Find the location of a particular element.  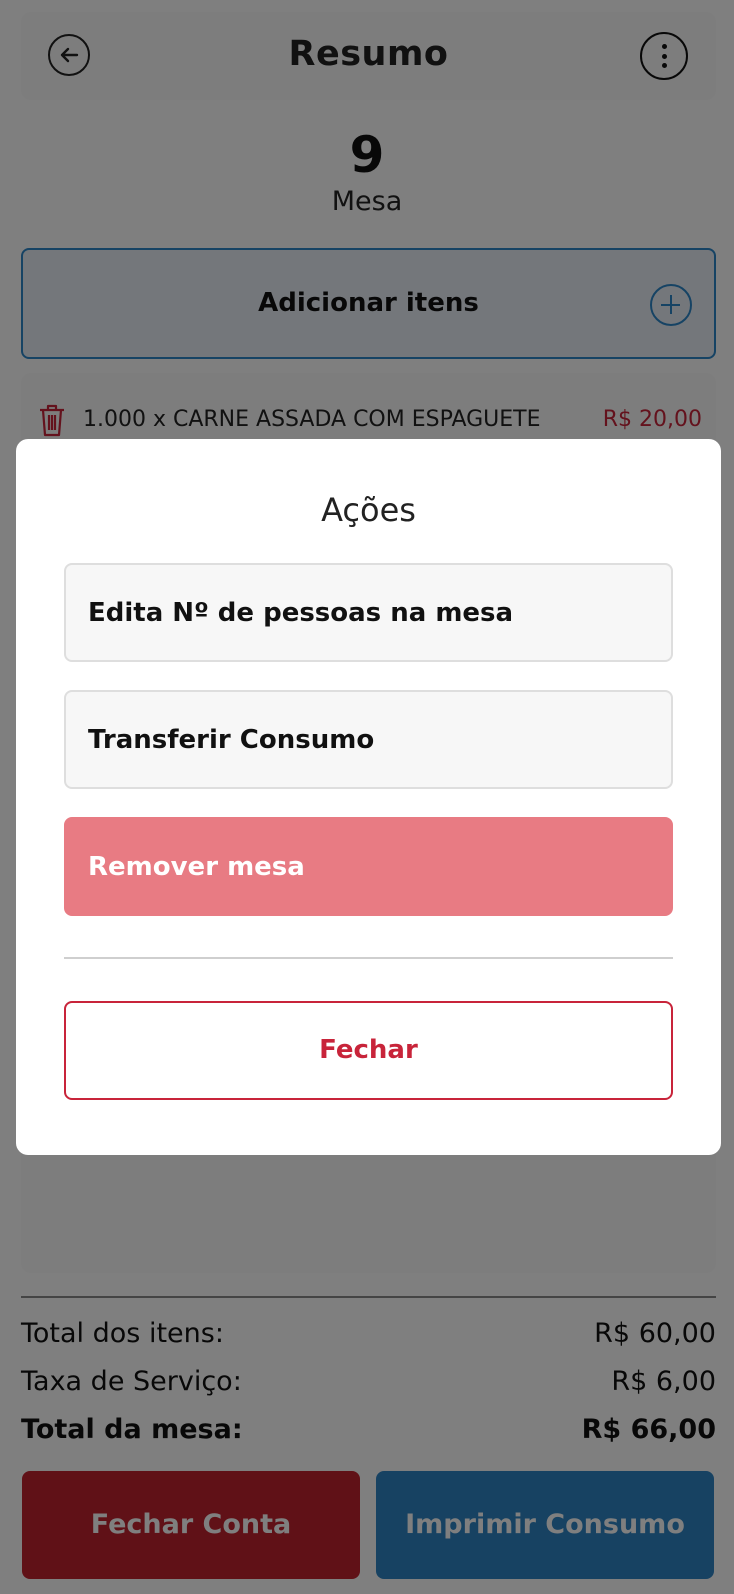

modal-title: Ações is located at coordinates (368, 510).